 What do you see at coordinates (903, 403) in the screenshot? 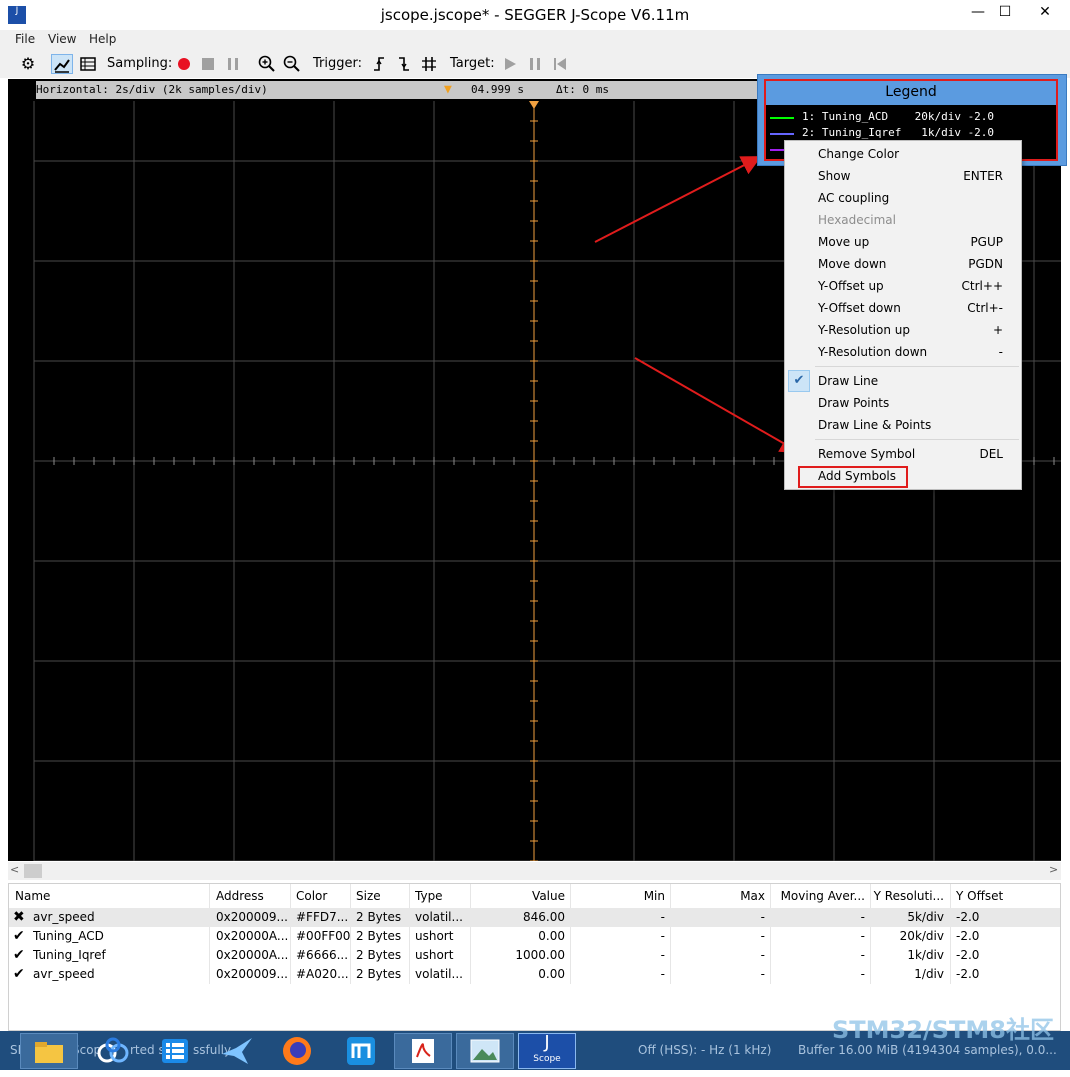
I see `menu-item-draw-points: Draw Points` at bounding box center [903, 403].